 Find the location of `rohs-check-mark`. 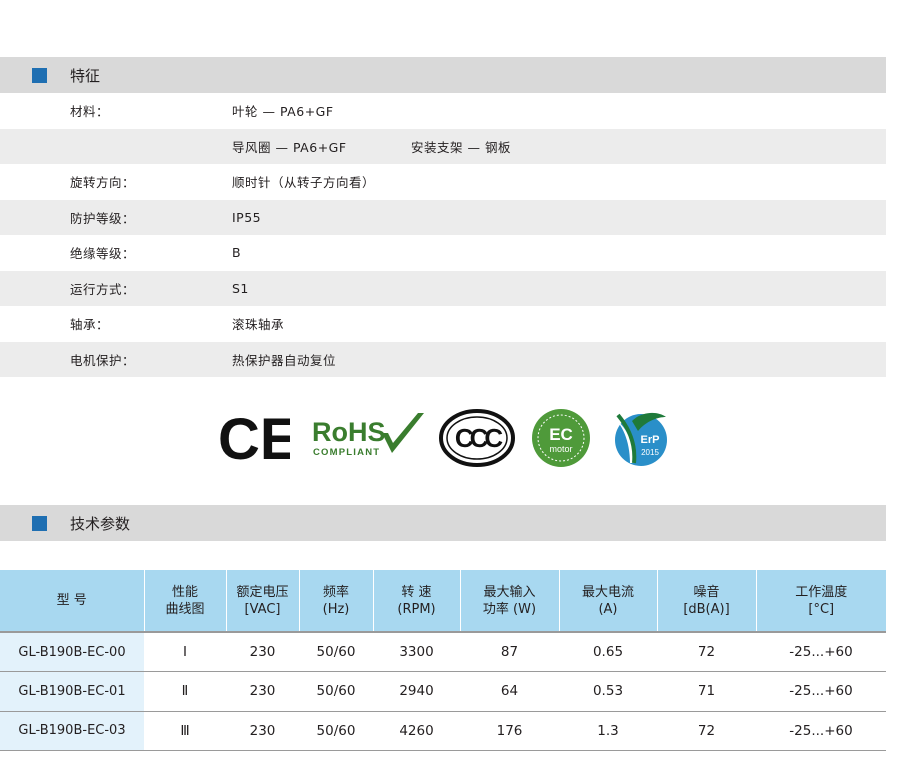

rohs-check-mark is located at coordinates (403, 433).